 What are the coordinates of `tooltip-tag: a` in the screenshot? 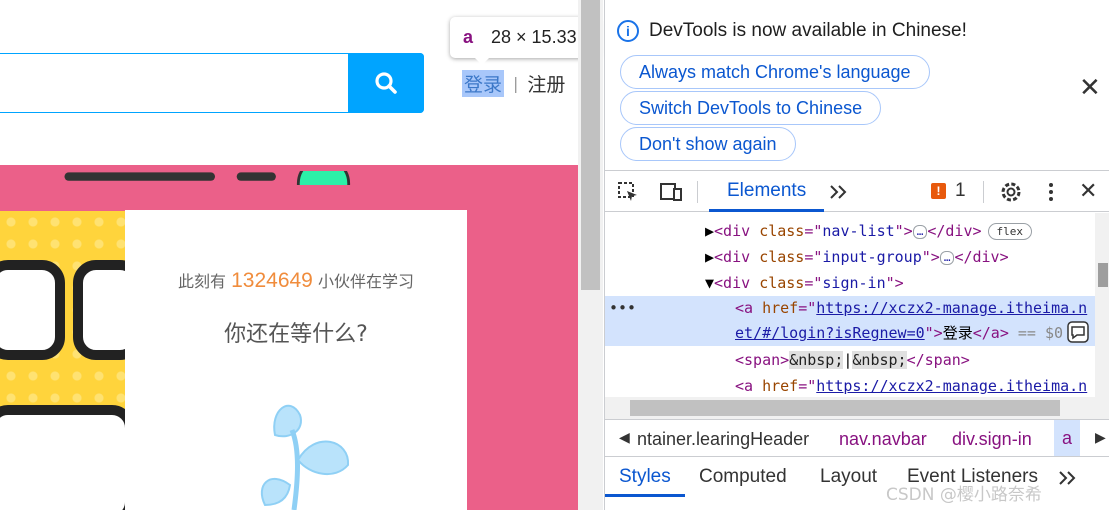 It's located at (468, 37).